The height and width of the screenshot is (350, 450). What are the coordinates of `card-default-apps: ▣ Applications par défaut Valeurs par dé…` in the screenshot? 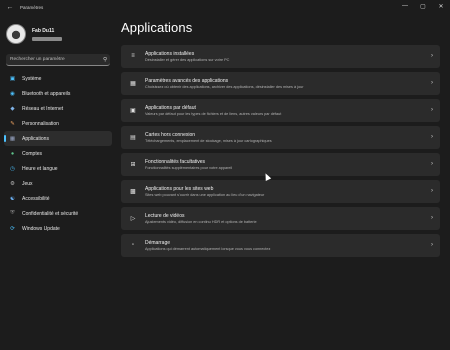 It's located at (280, 110).